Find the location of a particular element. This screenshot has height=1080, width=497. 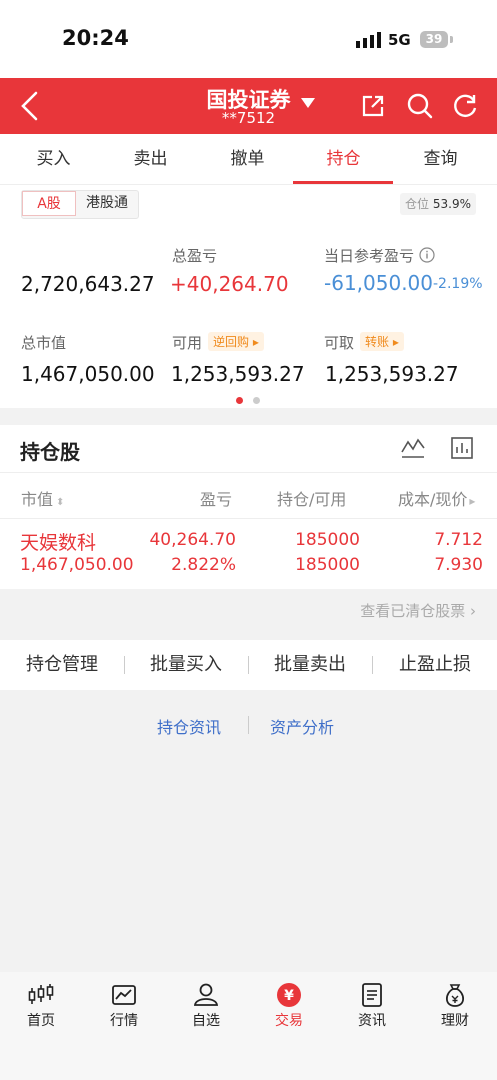

nav-watchlist: 自选 is located at coordinates (206, 1006).